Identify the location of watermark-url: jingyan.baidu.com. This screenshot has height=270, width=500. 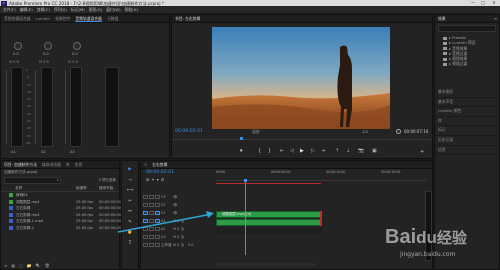
(428, 254).